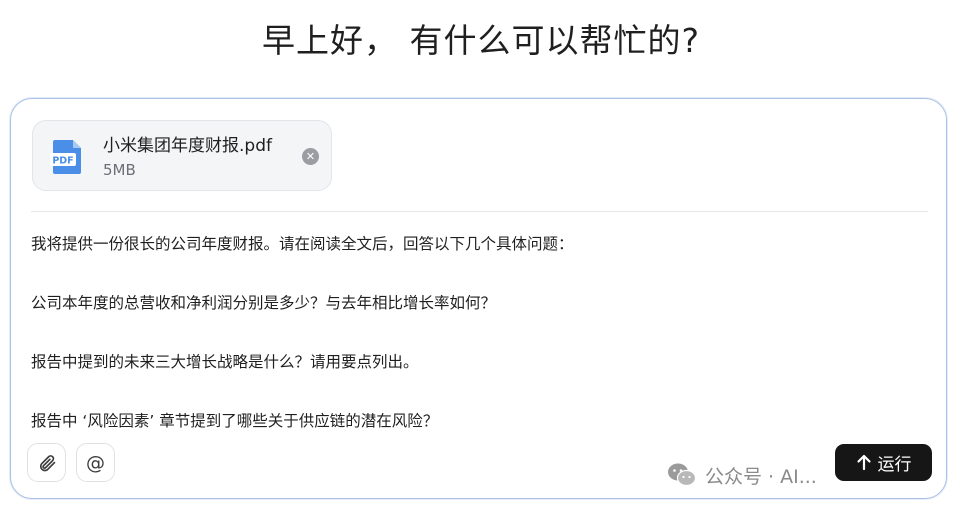  Describe the element at coordinates (62, 161) in the screenshot. I see `pdf-icon-label: PDF` at that location.